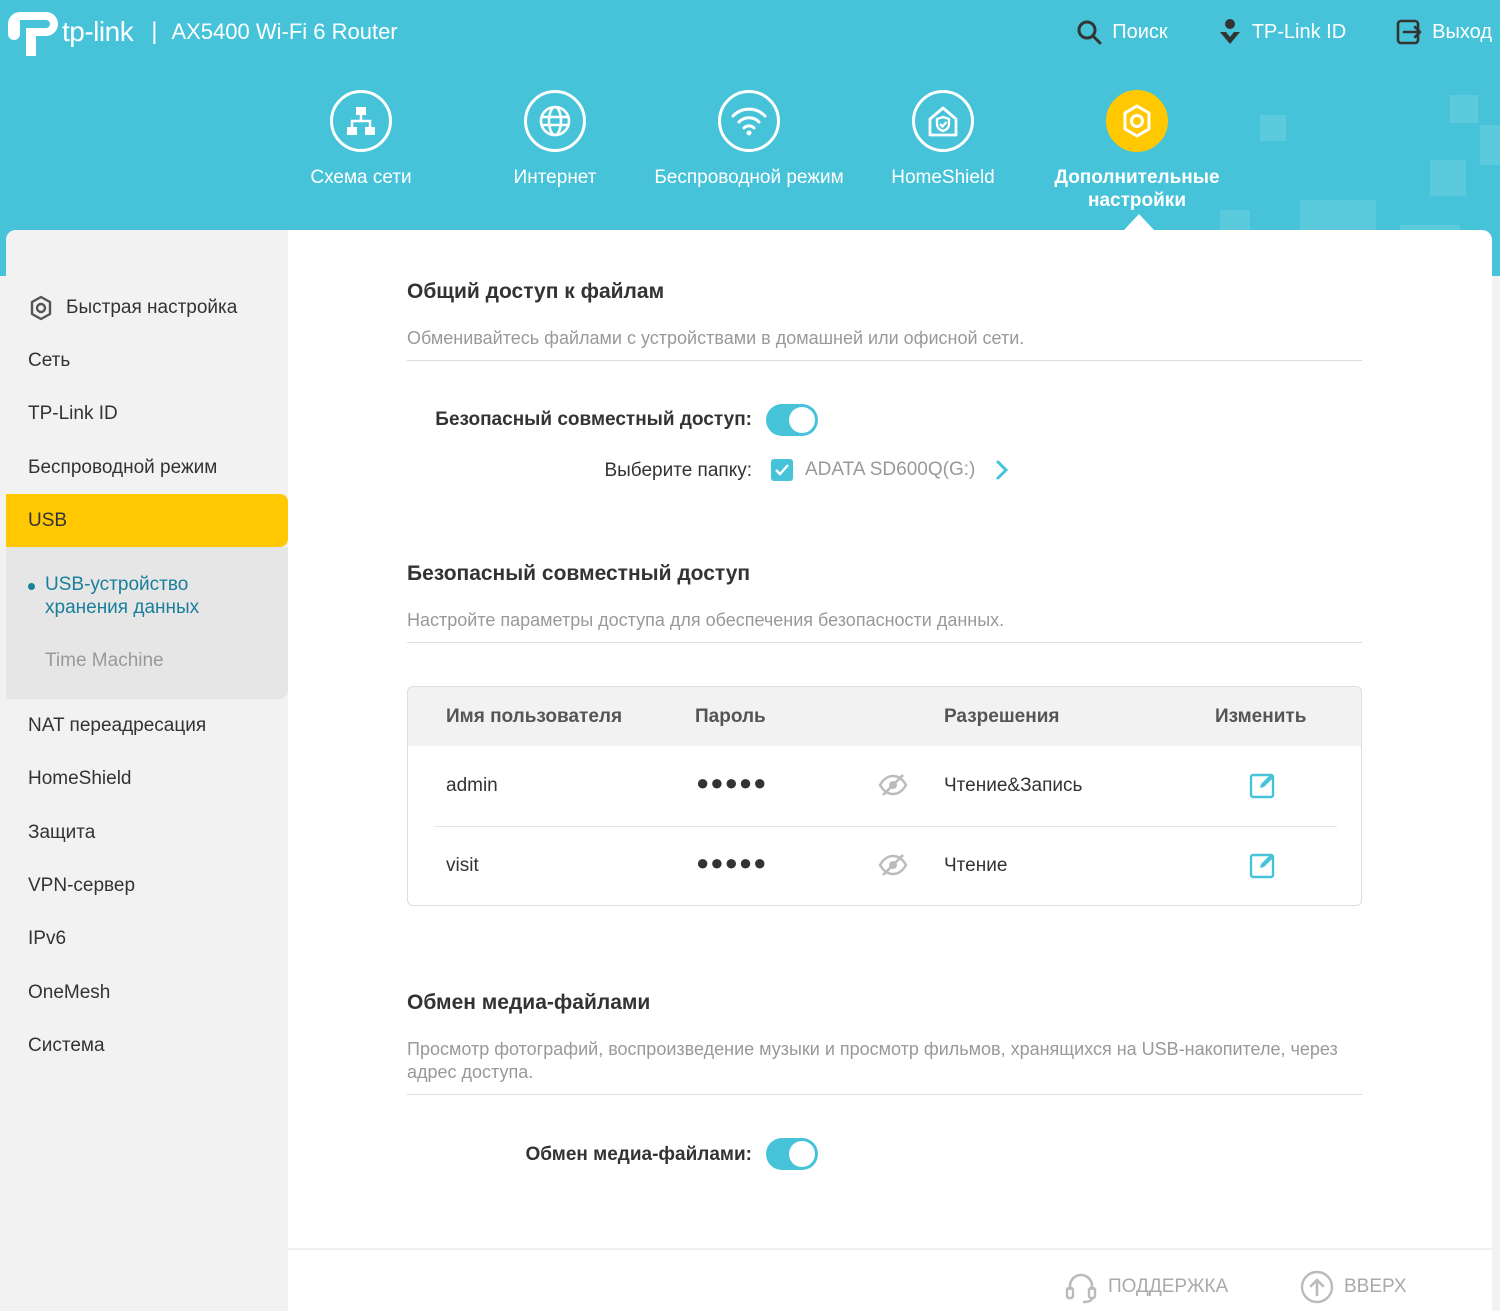  Describe the element at coordinates (1013, 785) in the screenshot. I see `permission: Чтение&Запись` at that location.